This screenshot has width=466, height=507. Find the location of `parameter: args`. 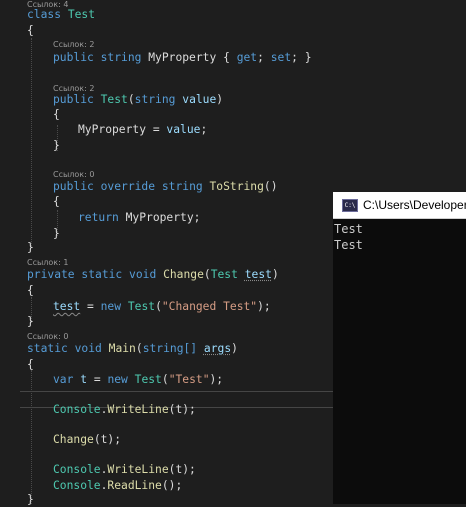

parameter: args is located at coordinates (217, 348).